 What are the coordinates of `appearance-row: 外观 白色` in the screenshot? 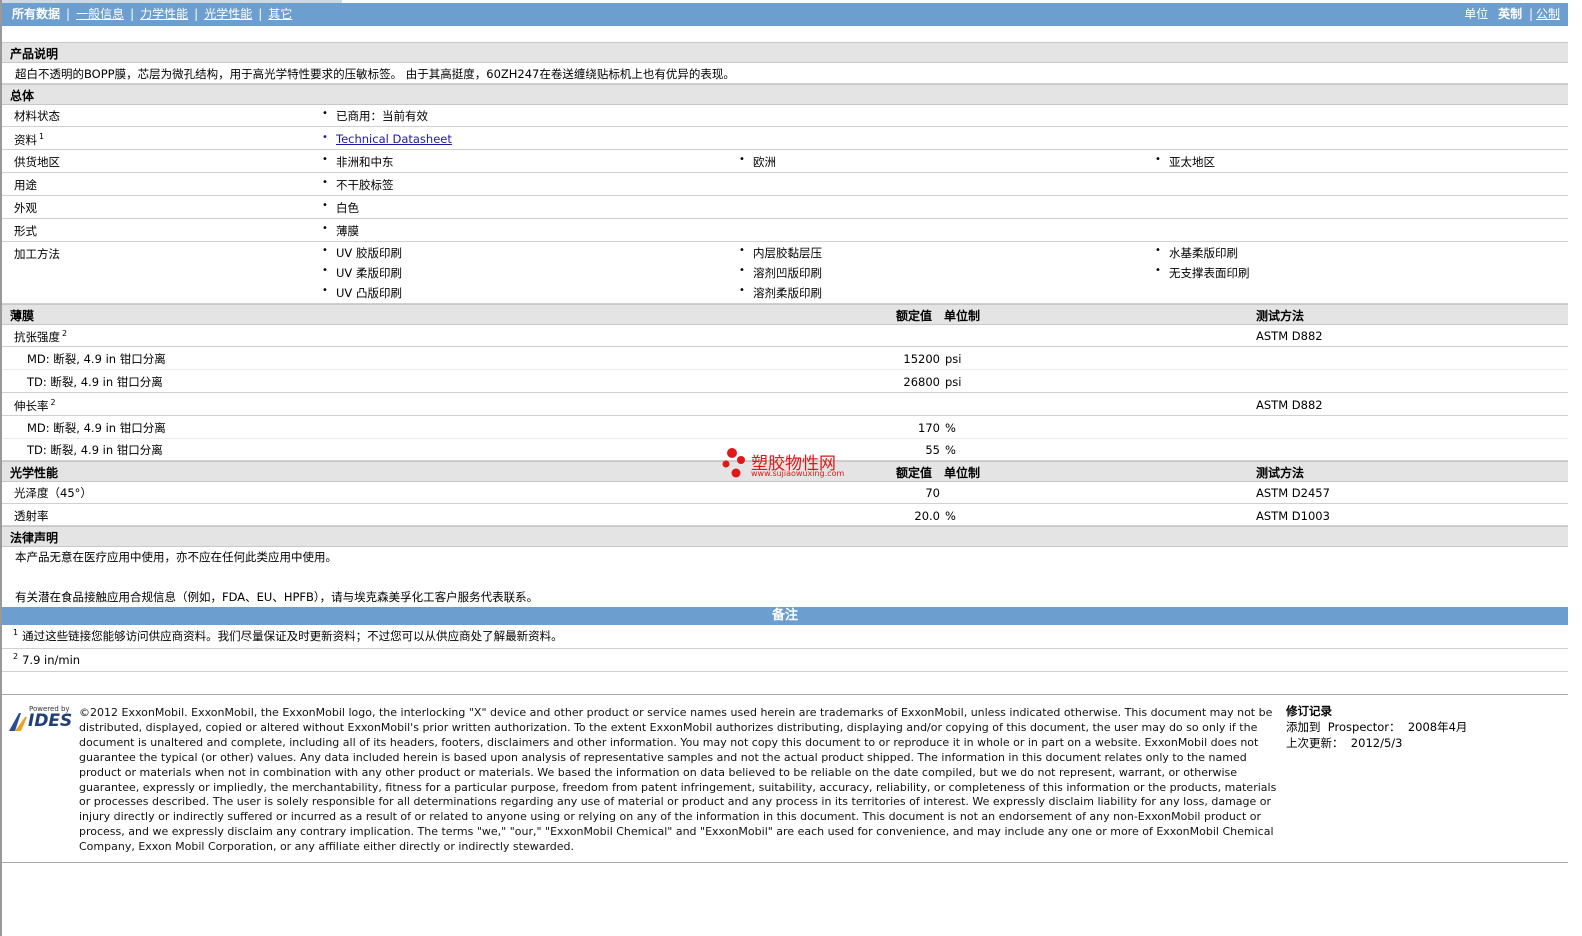 It's located at (785, 207).